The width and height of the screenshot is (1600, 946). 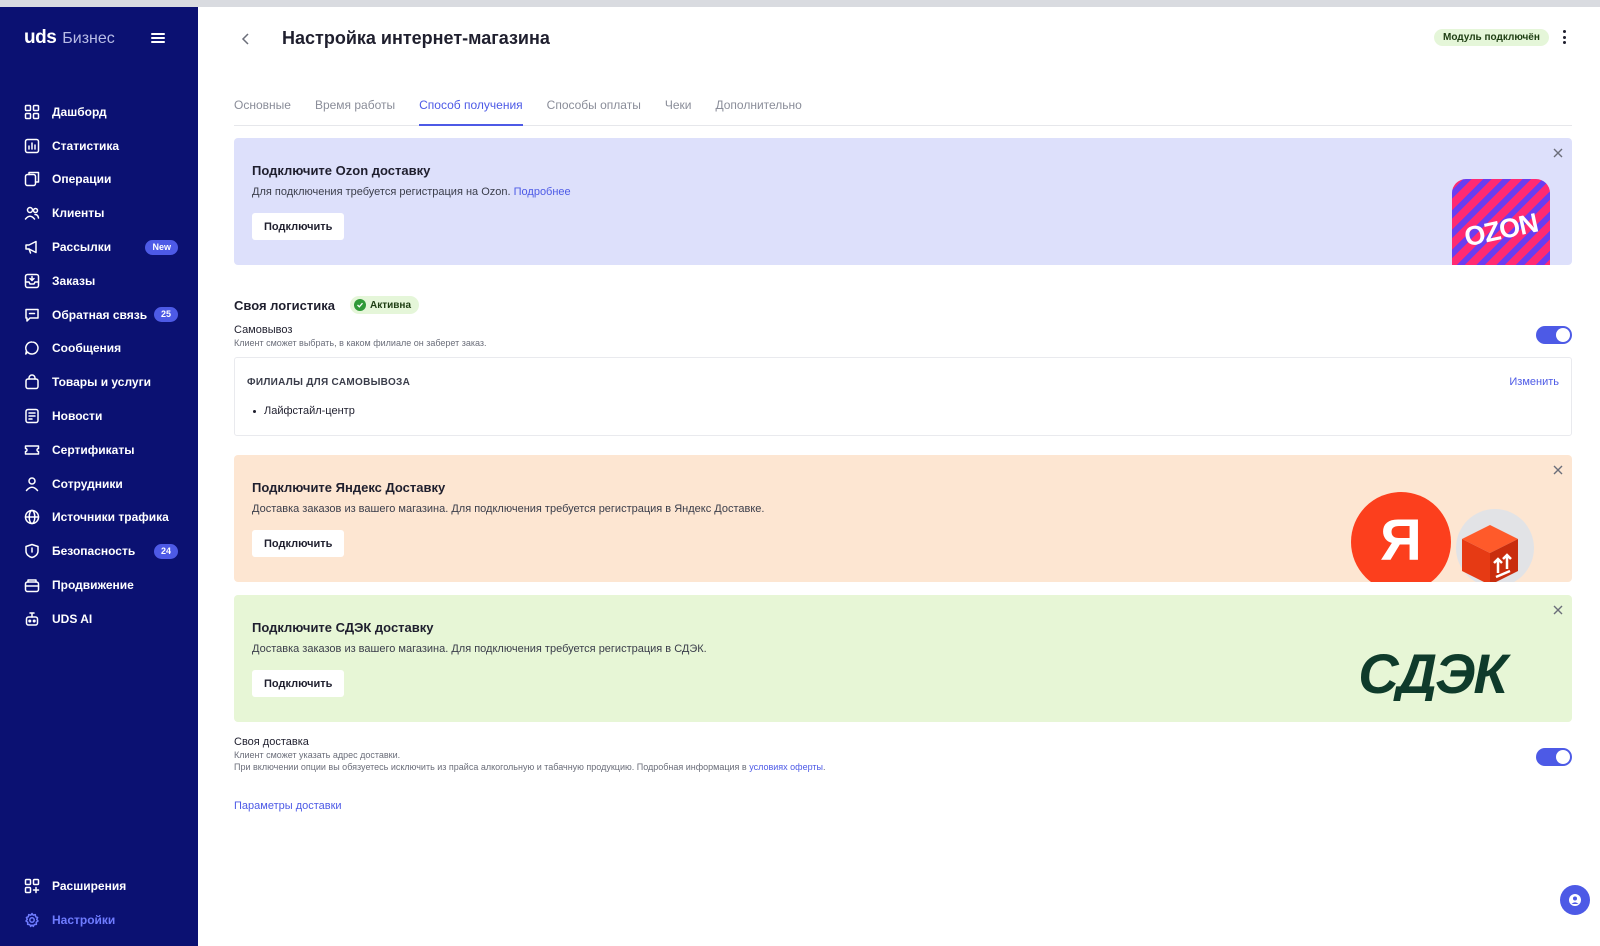 I want to click on sidebar-item-ticket: Сертификаты, so click(x=99, y=450).